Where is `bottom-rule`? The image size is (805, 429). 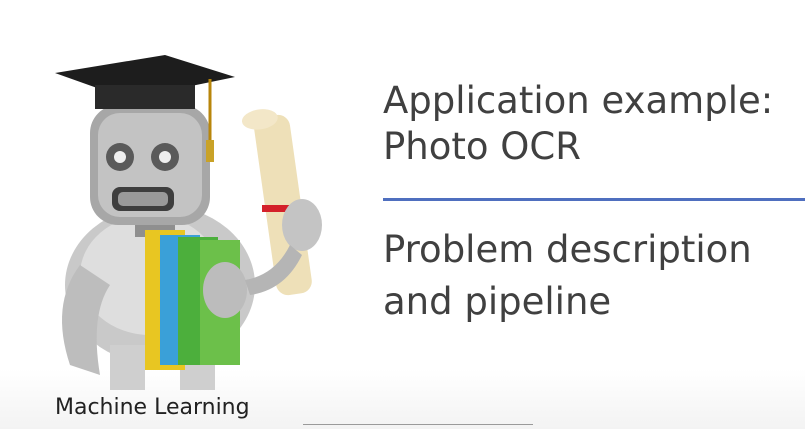
bottom-rule is located at coordinates (418, 424).